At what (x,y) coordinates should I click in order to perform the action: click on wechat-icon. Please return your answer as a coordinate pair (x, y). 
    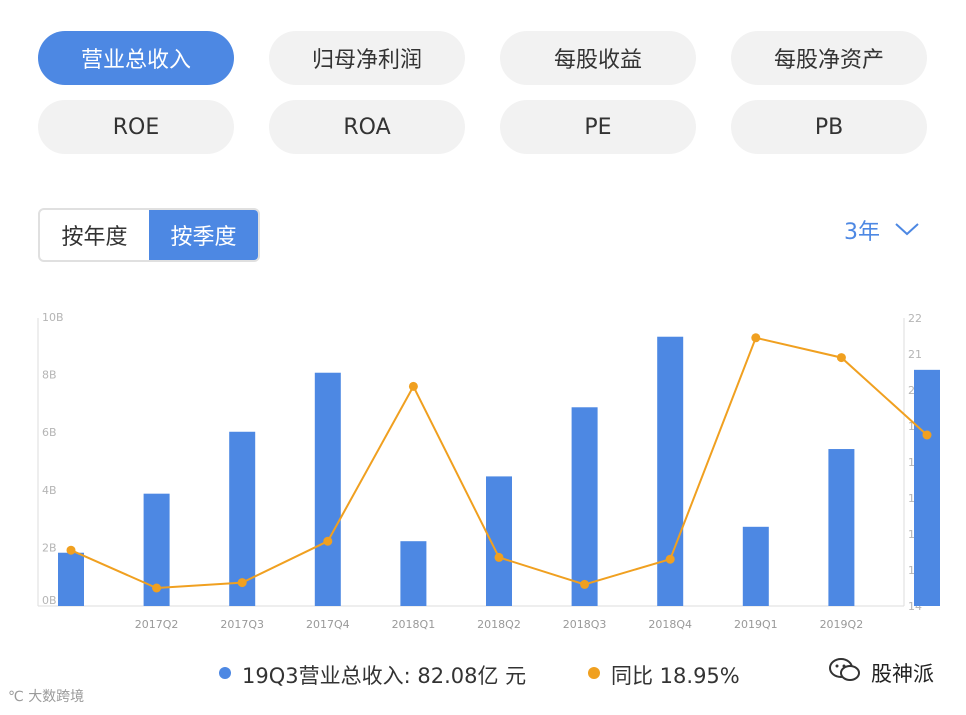
    Looking at the image, I should click on (845, 672).